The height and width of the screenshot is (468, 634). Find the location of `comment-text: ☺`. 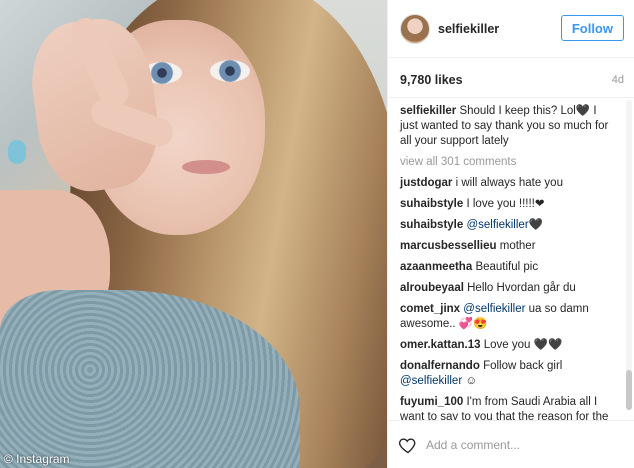

comment-text: ☺ is located at coordinates (471, 381).